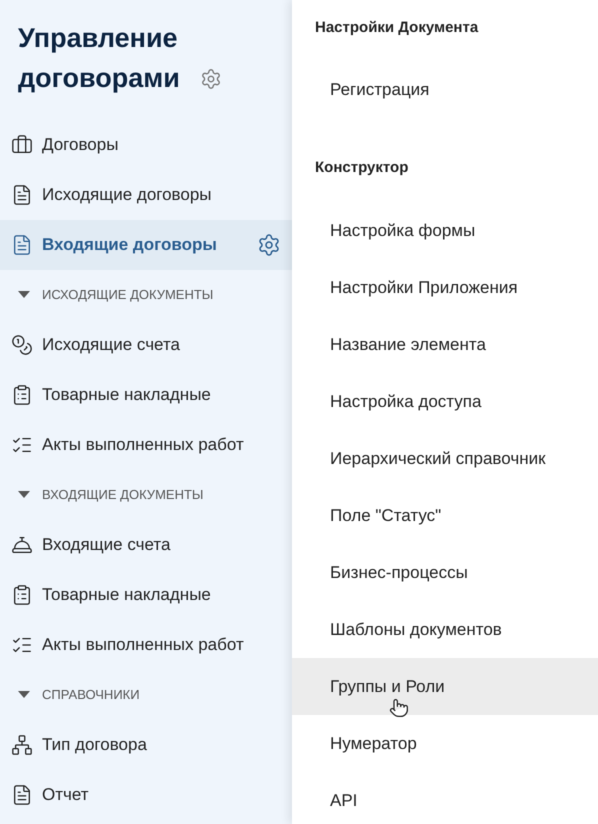  What do you see at coordinates (22, 745) in the screenshot?
I see `hierarchy-icon` at bounding box center [22, 745].